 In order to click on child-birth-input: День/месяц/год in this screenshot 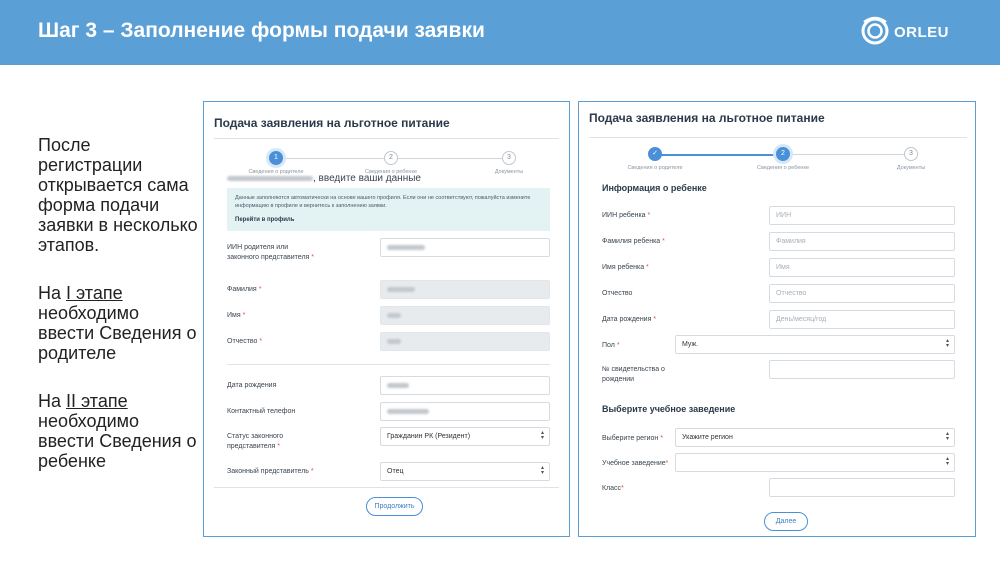, I will do `click(862, 319)`.